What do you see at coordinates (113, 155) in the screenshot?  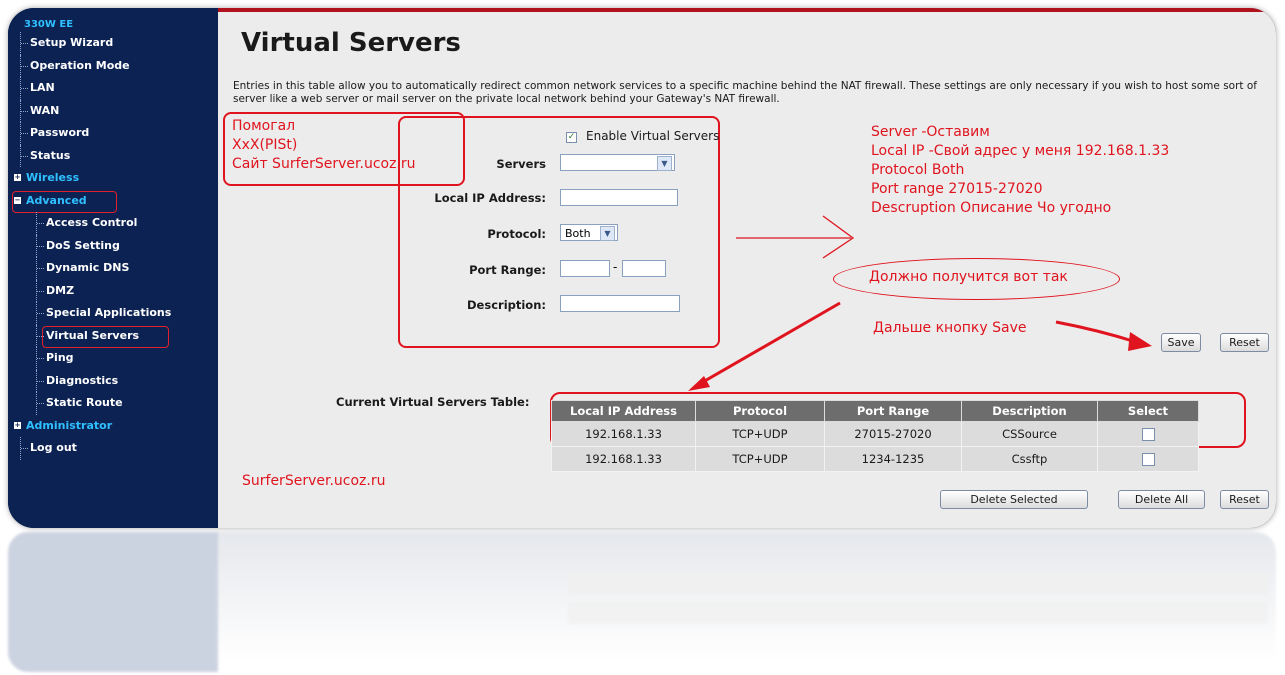 I see `sidebar-item-status: Status` at bounding box center [113, 155].